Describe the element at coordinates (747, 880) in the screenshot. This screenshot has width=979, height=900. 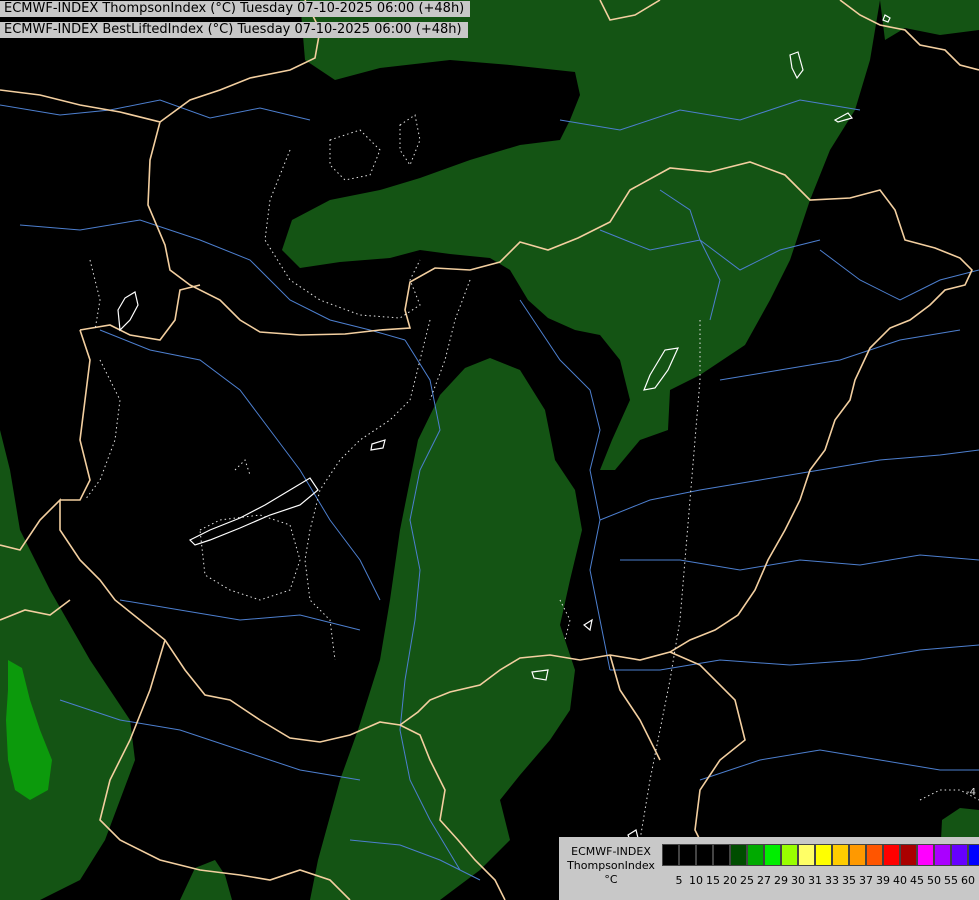
I see `legend-tick-label: 25` at that location.